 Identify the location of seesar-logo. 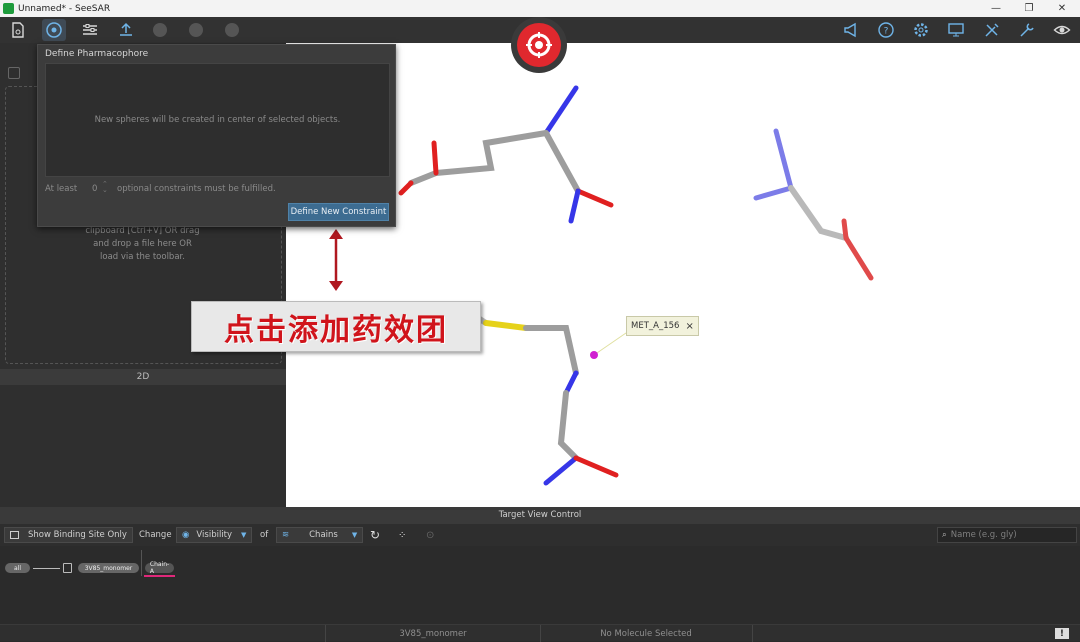
(539, 45).